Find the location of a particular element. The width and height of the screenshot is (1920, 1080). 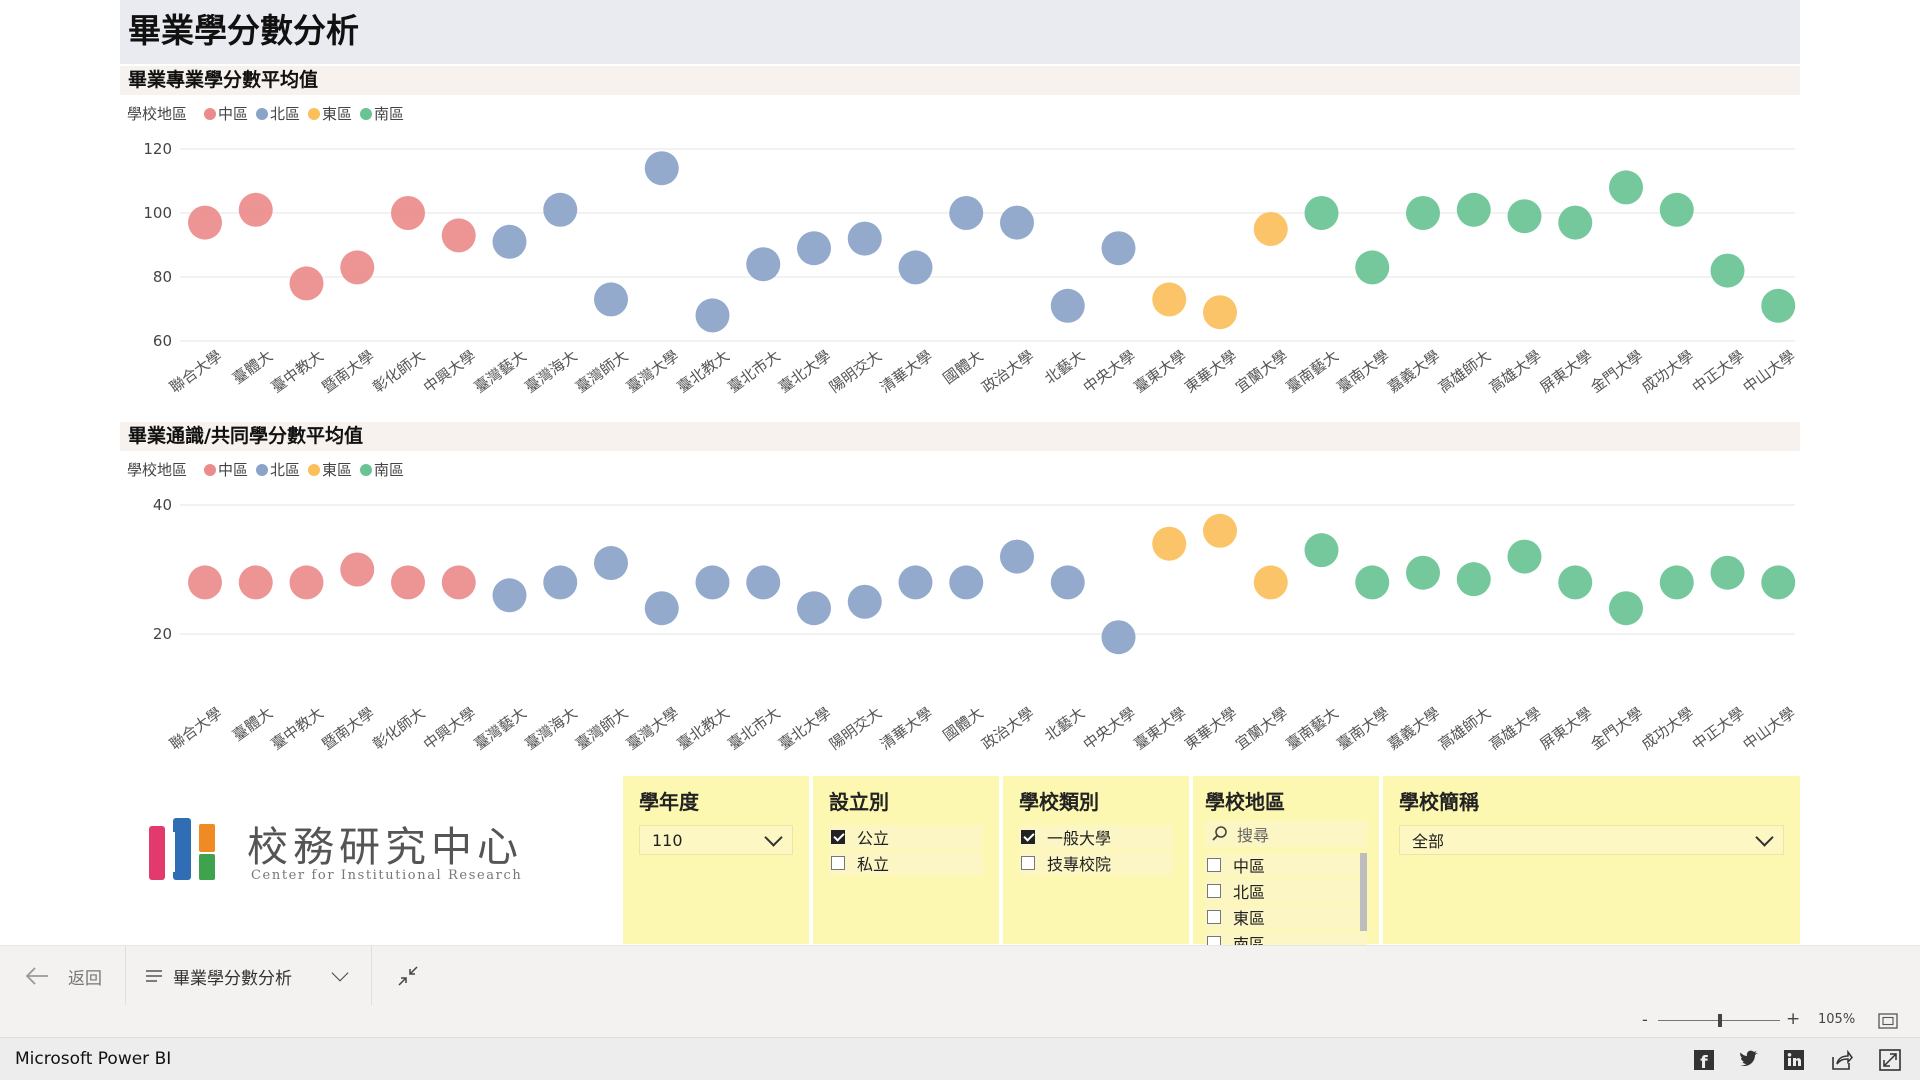

logo-bars-icon is located at coordinates (182, 849).